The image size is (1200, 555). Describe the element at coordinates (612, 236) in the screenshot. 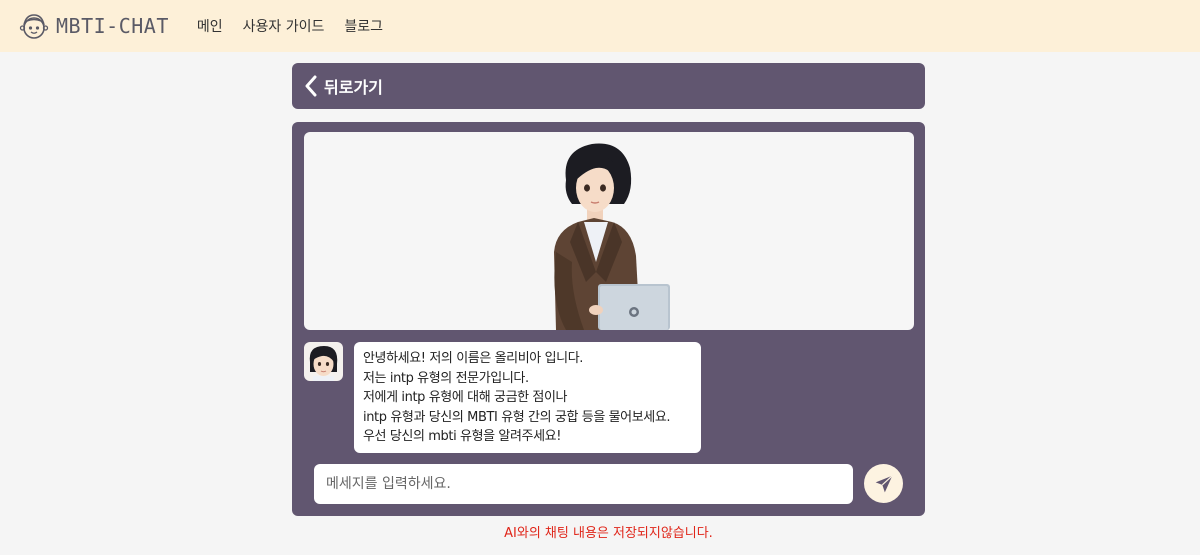

I see `character-image` at that location.